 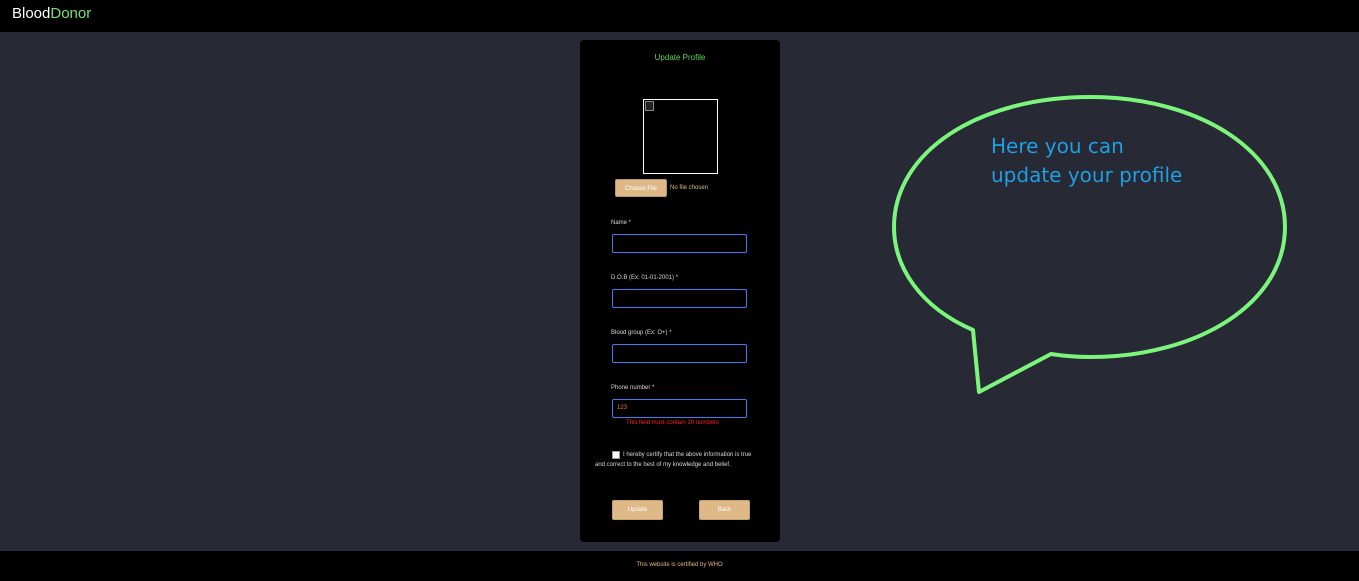 I want to click on blood-group-input, so click(x=679, y=353).